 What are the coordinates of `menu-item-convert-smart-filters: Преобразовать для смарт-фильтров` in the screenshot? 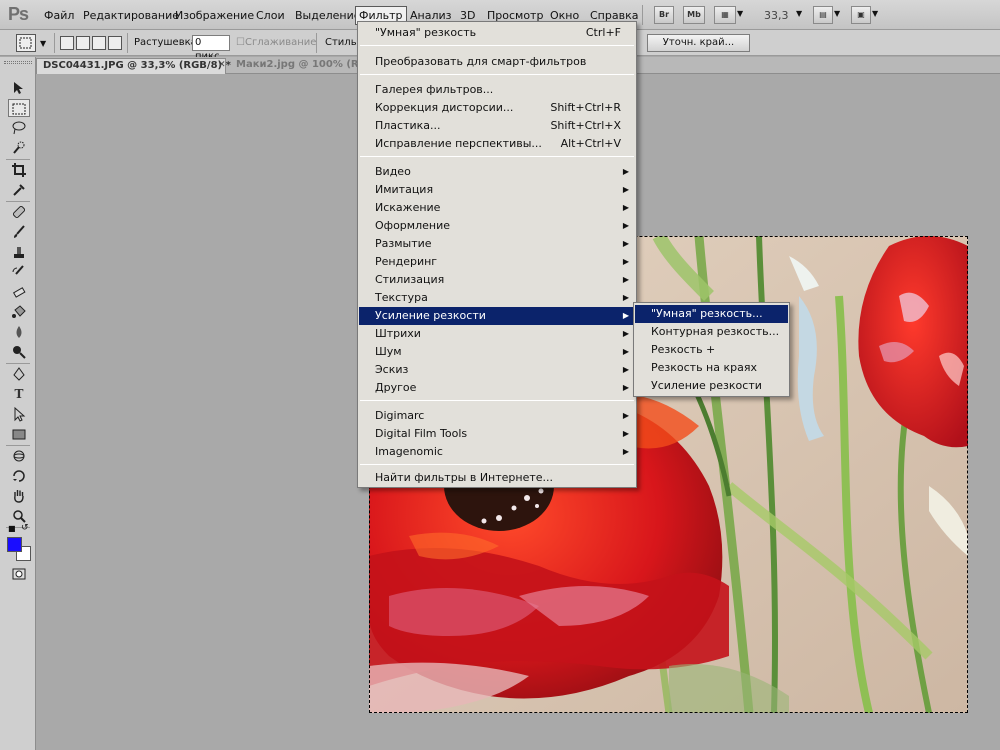 It's located at (497, 62).